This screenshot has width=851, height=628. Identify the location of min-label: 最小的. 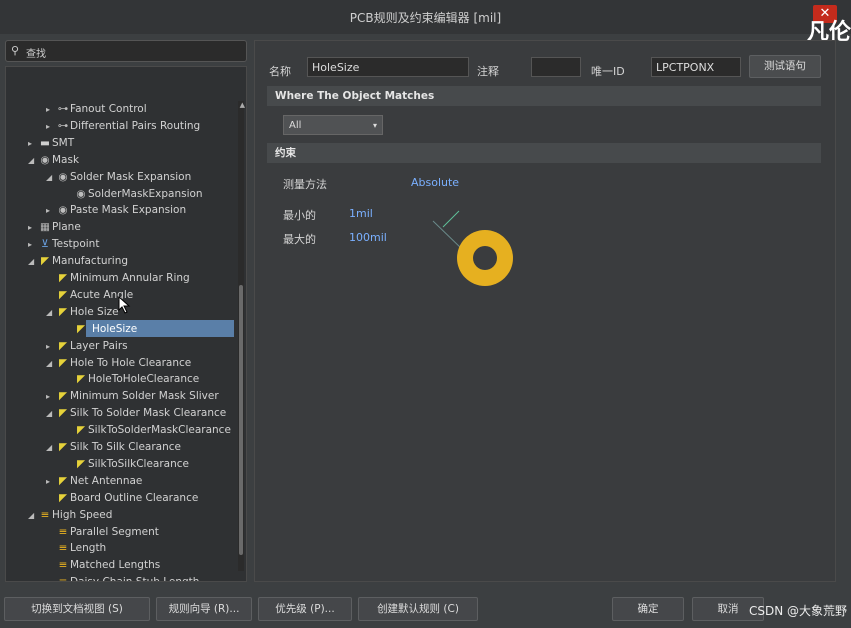
(299, 215).